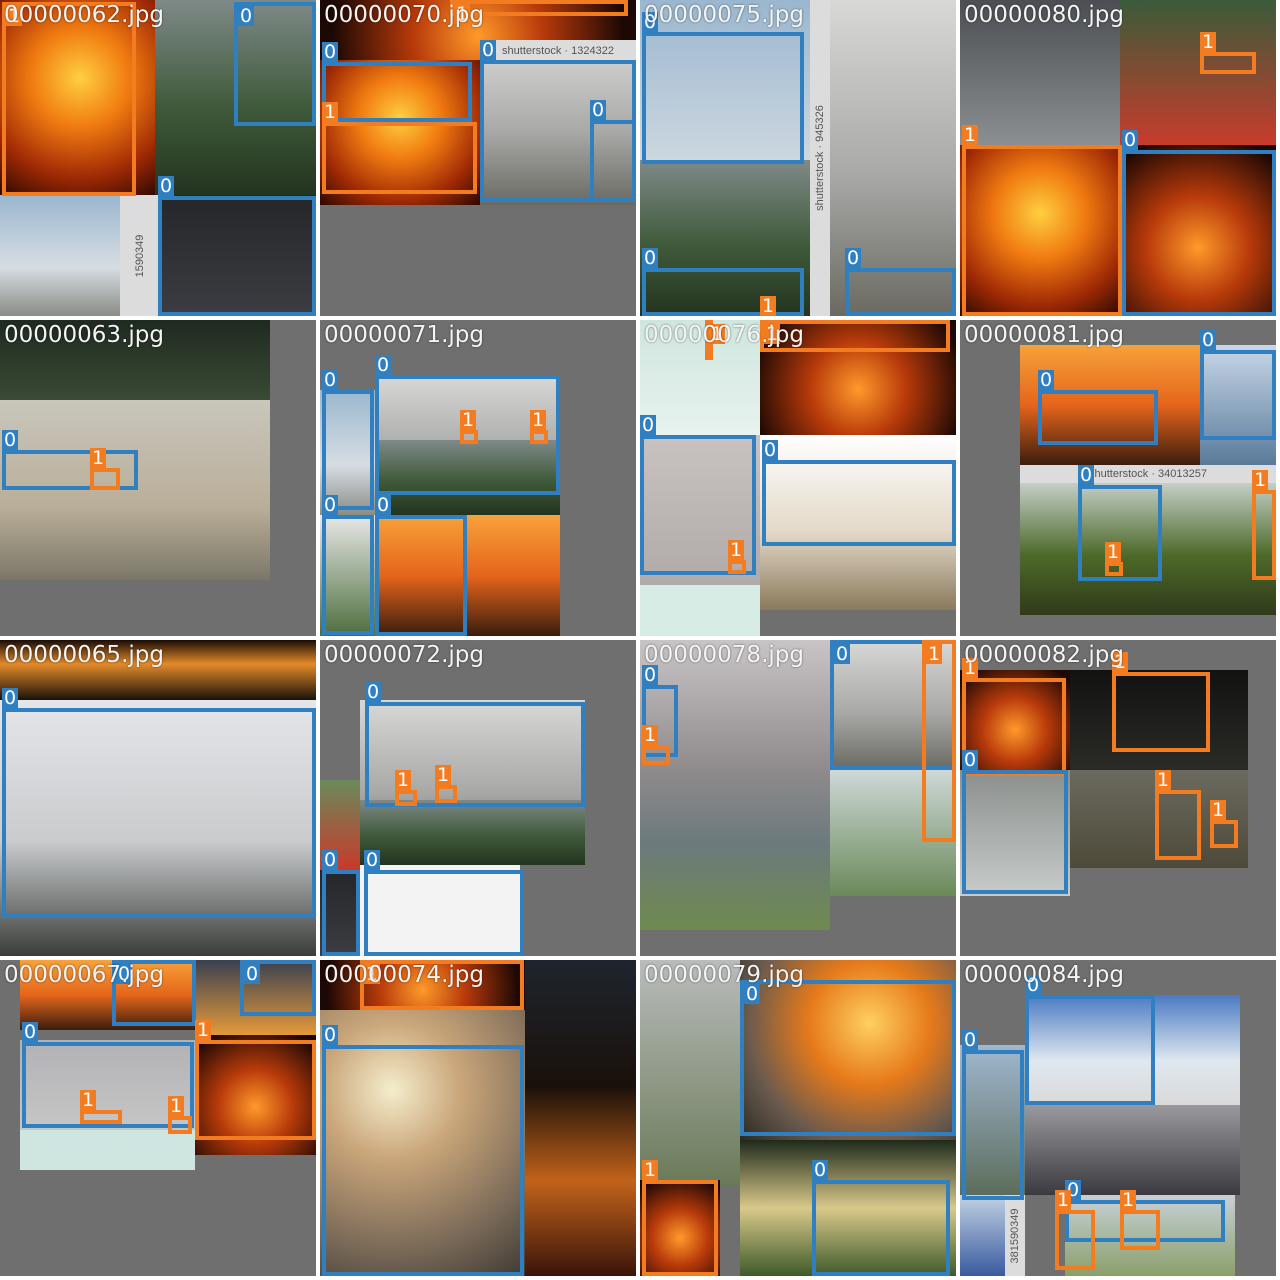 The width and height of the screenshot is (1280, 1280). I want to click on mosaic-tile: 381590349 0 0 0 1 1 00000084.jpg, so click(1118, 1118).